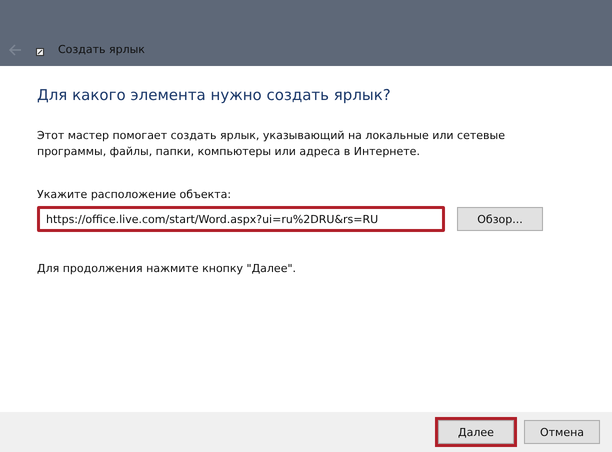  Describe the element at coordinates (101, 49) in the screenshot. I see `window-title: Создать ярлык` at that location.